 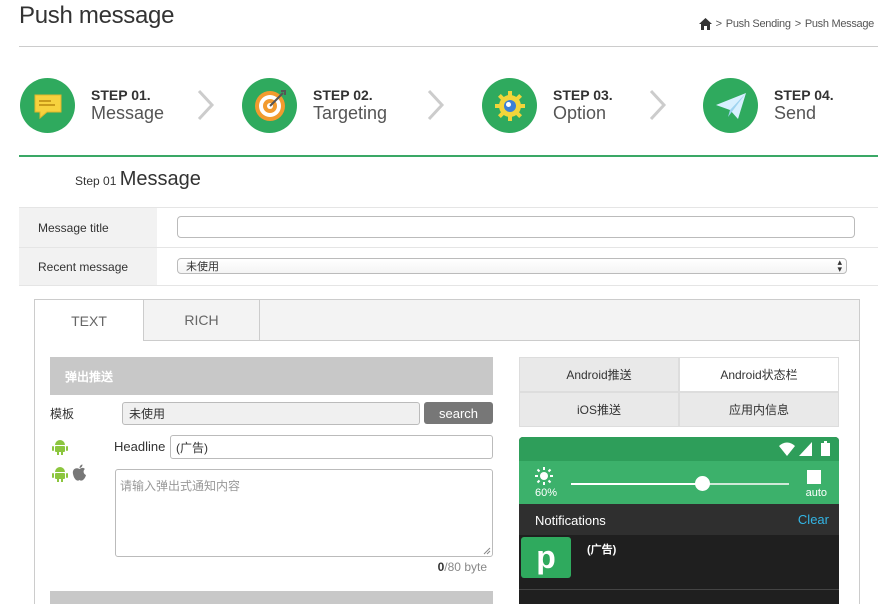 I want to click on template-value: 未使用, so click(x=147, y=414).